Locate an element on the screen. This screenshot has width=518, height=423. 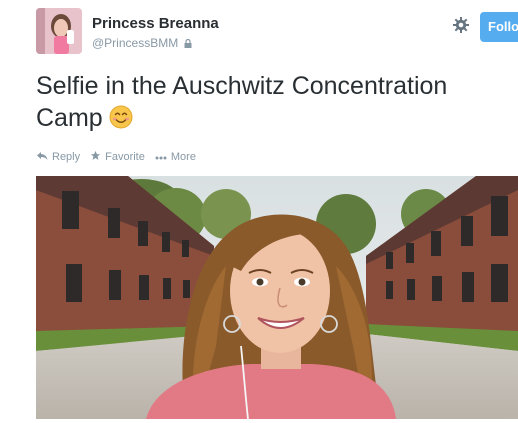
favorite-label: Favorite is located at coordinates (125, 157).